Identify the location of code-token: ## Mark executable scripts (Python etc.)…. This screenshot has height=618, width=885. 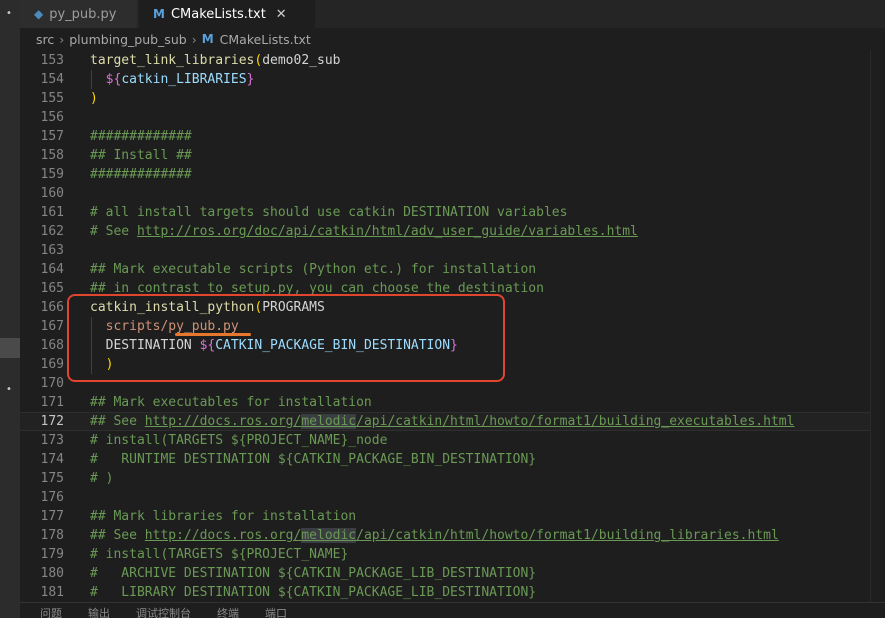
(313, 269).